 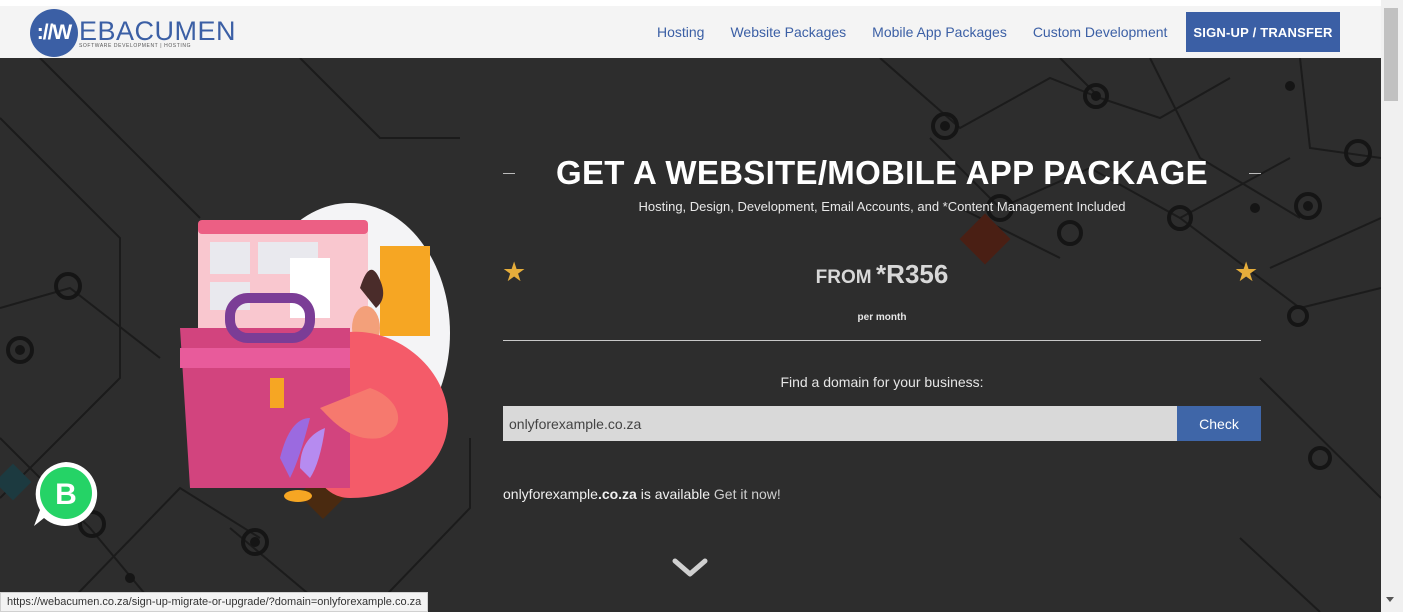 I want to click on signup-transfer-button: SIGN-UP / TRANSFER, so click(x=1263, y=32).